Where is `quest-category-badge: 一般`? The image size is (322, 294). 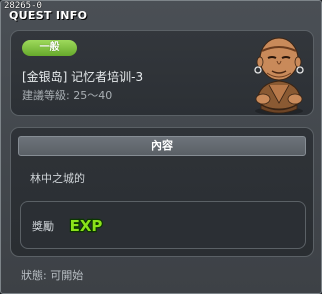
quest-category-badge: 一般 is located at coordinates (49, 48).